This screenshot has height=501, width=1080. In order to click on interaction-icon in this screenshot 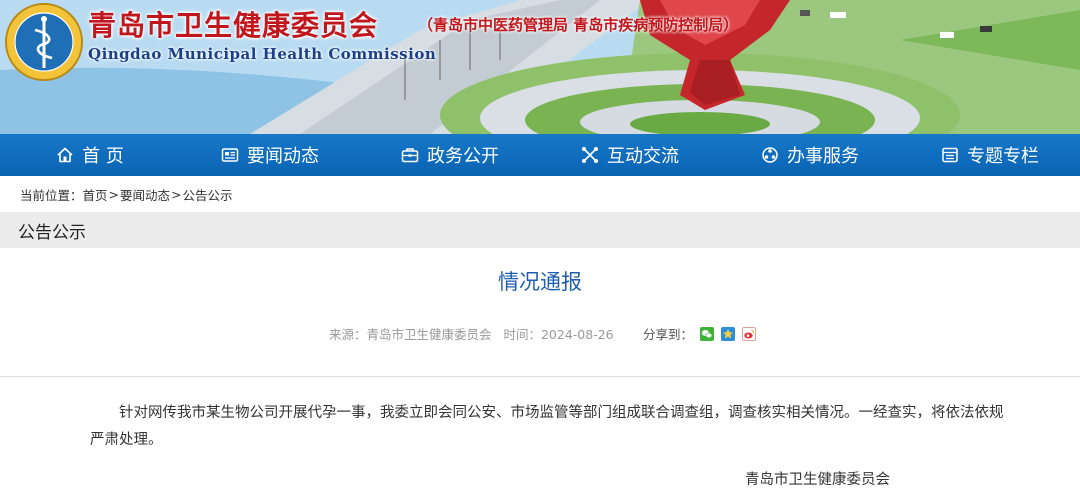, I will do `click(590, 155)`.